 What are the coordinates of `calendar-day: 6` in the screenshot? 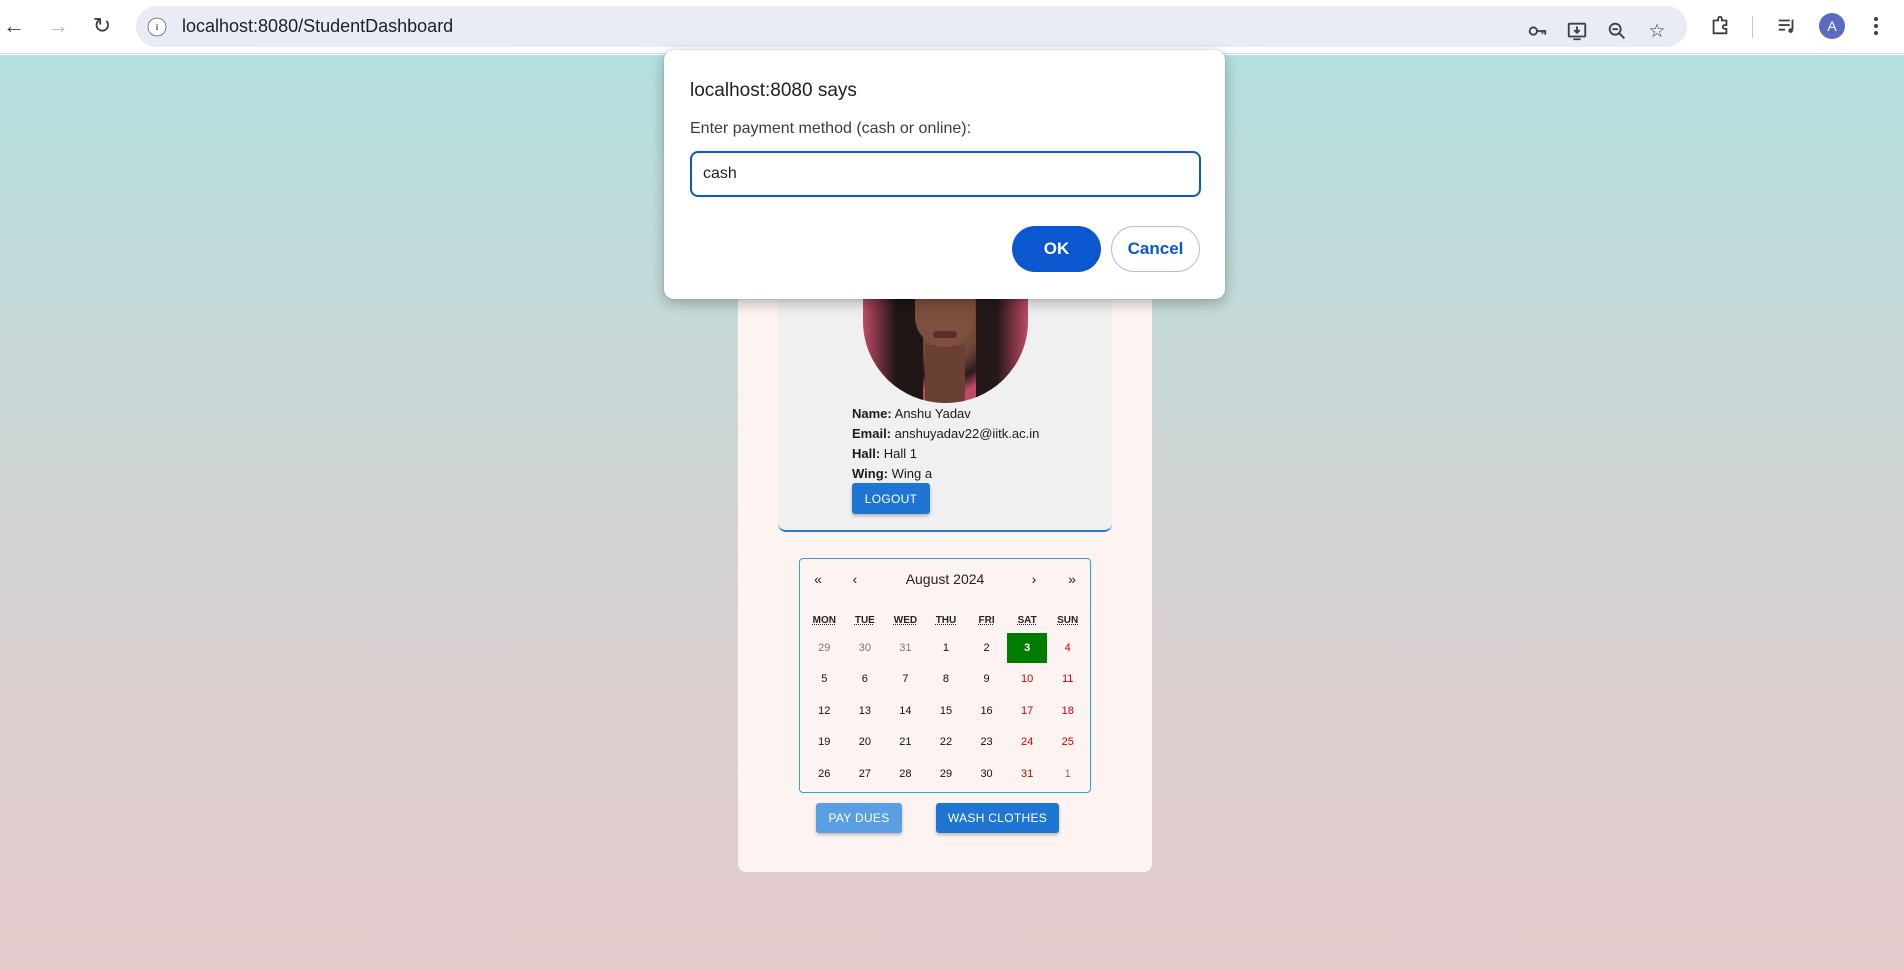 It's located at (865, 680).